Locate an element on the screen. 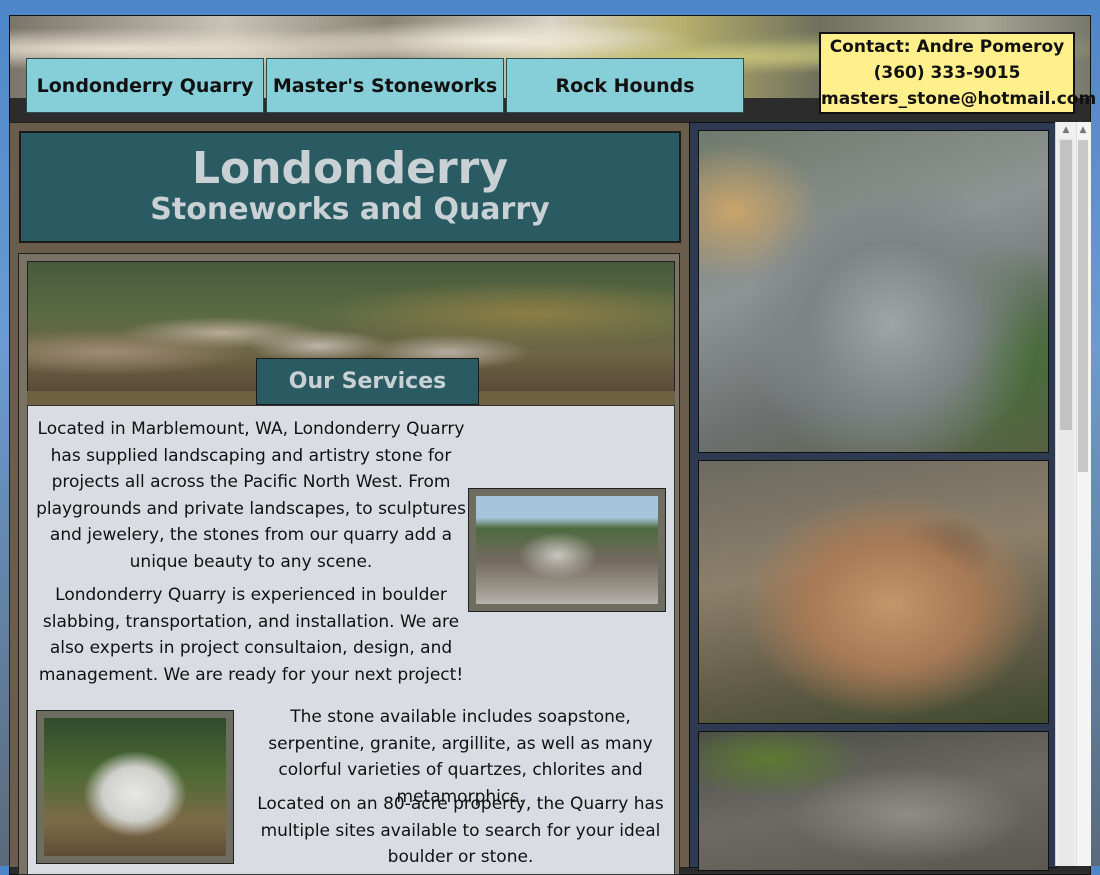 The width and height of the screenshot is (1100, 875). contact-phone: (360) 333-9015 is located at coordinates (947, 73).